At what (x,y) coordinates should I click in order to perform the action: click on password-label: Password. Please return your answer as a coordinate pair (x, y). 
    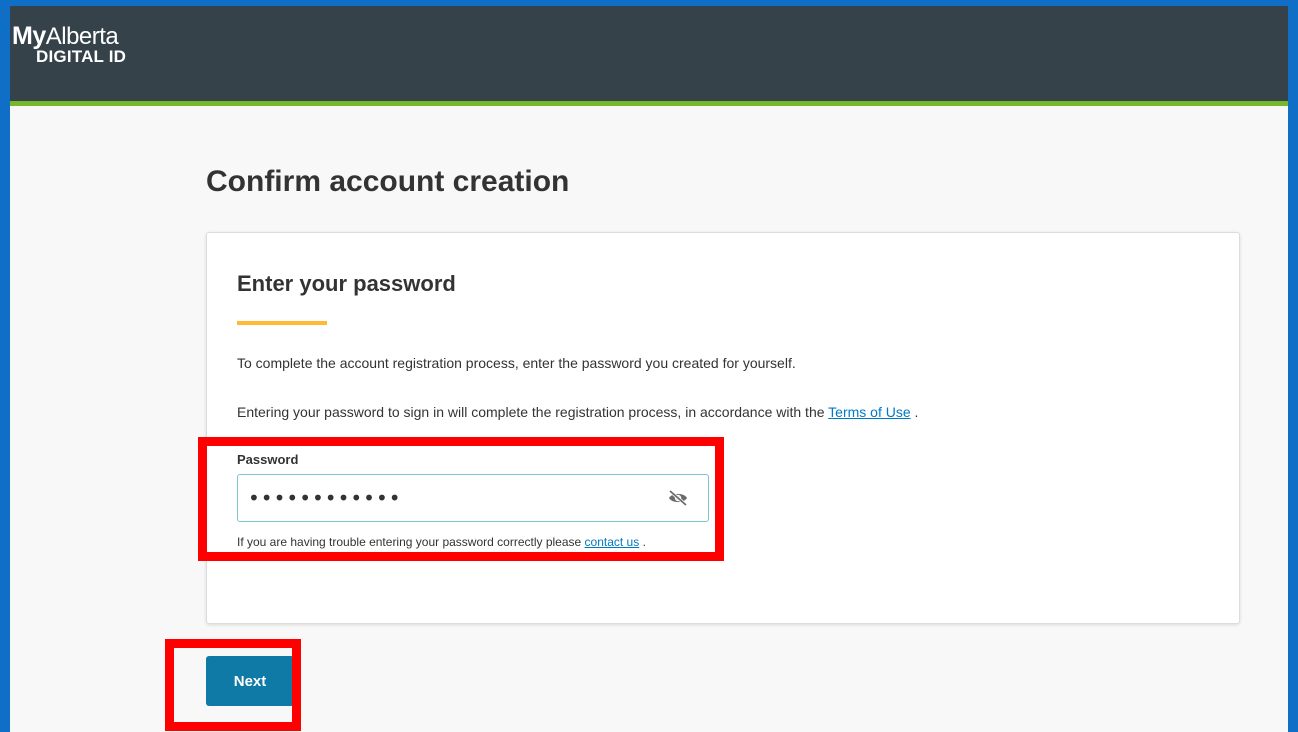
    Looking at the image, I should click on (268, 459).